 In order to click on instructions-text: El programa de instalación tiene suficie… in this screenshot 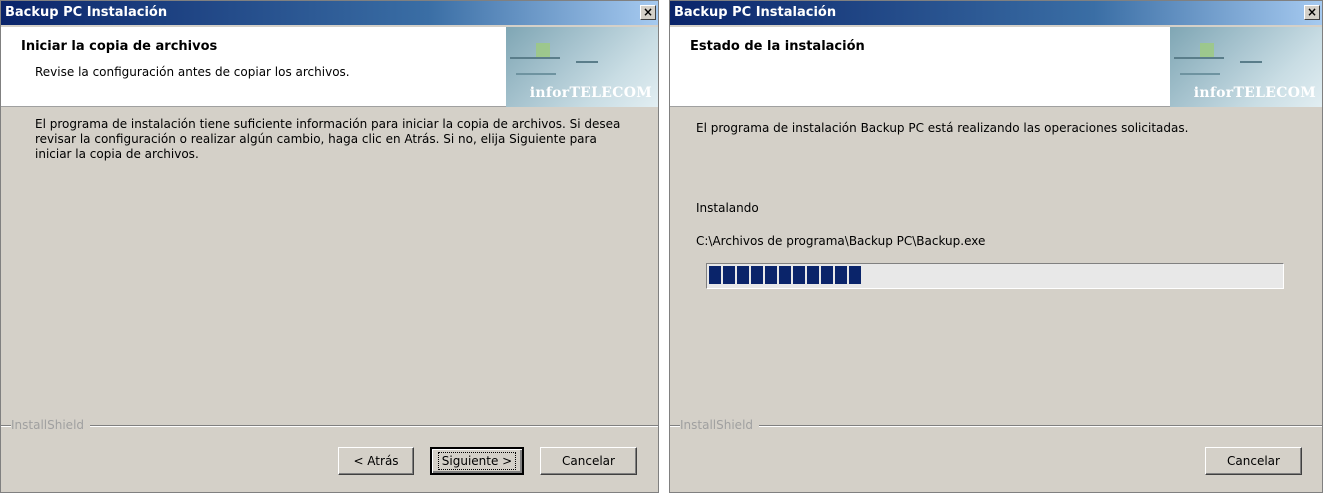, I will do `click(328, 139)`.